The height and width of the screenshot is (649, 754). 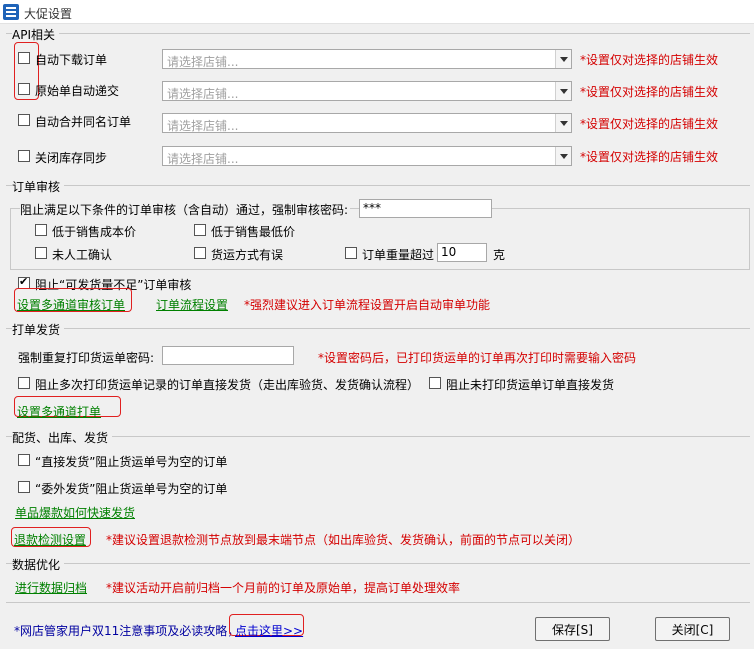 I want to click on shipping-error-label: 货运方式有误, so click(x=247, y=255).